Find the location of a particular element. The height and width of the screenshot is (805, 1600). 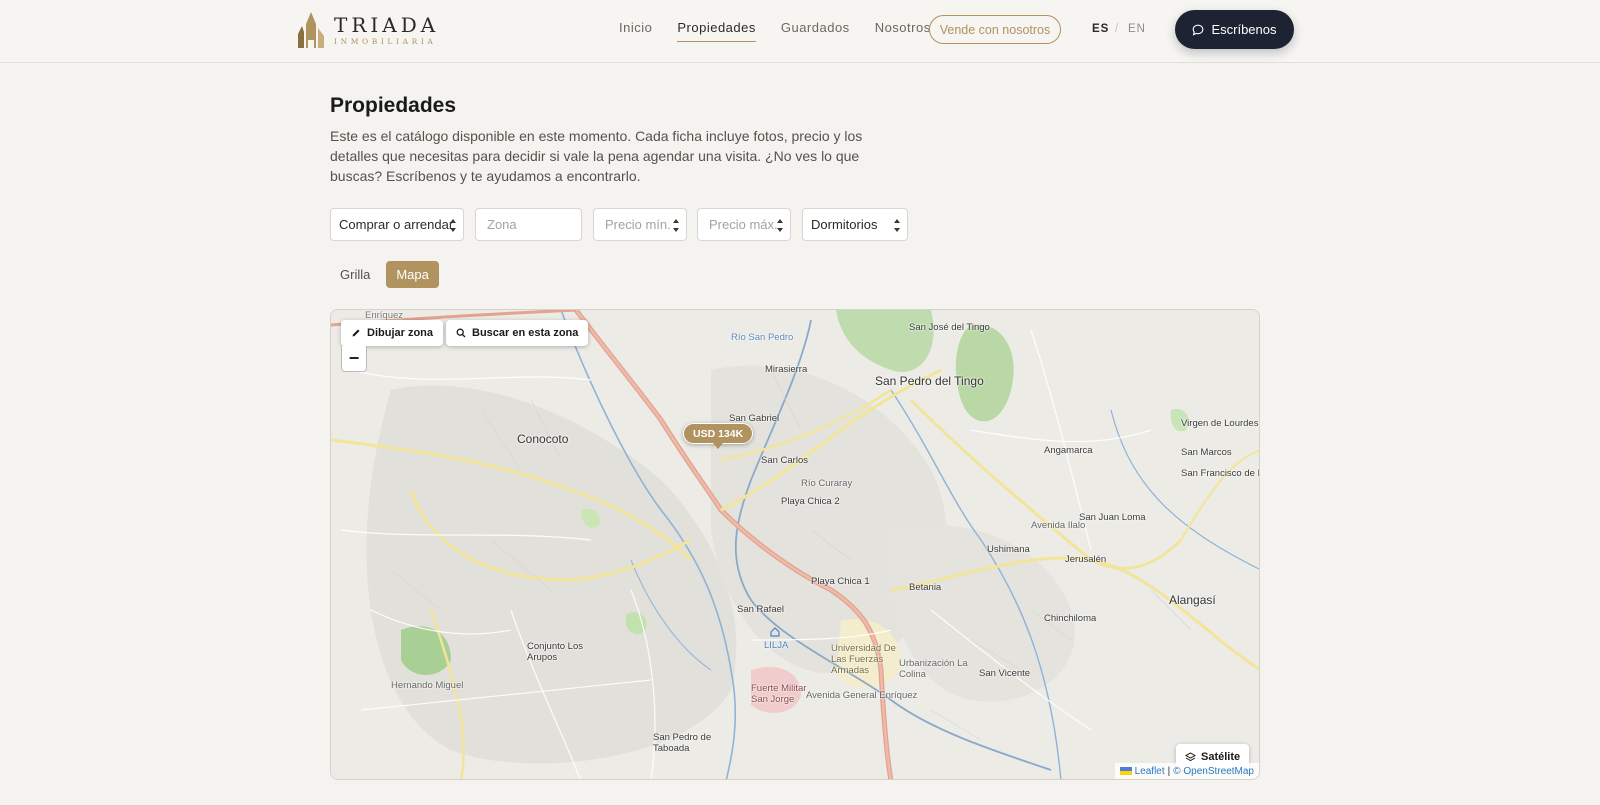

price-min-placeholder: Precio mín. is located at coordinates (638, 224).